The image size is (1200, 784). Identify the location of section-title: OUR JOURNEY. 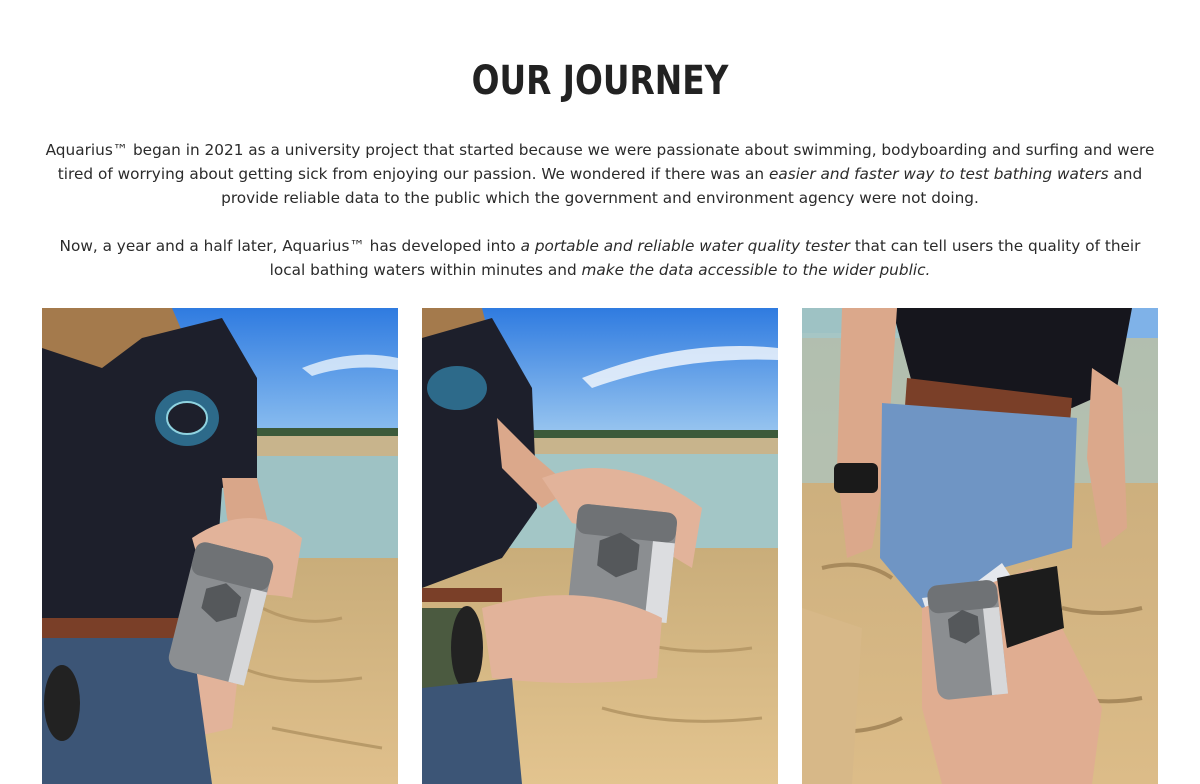
(600, 81).